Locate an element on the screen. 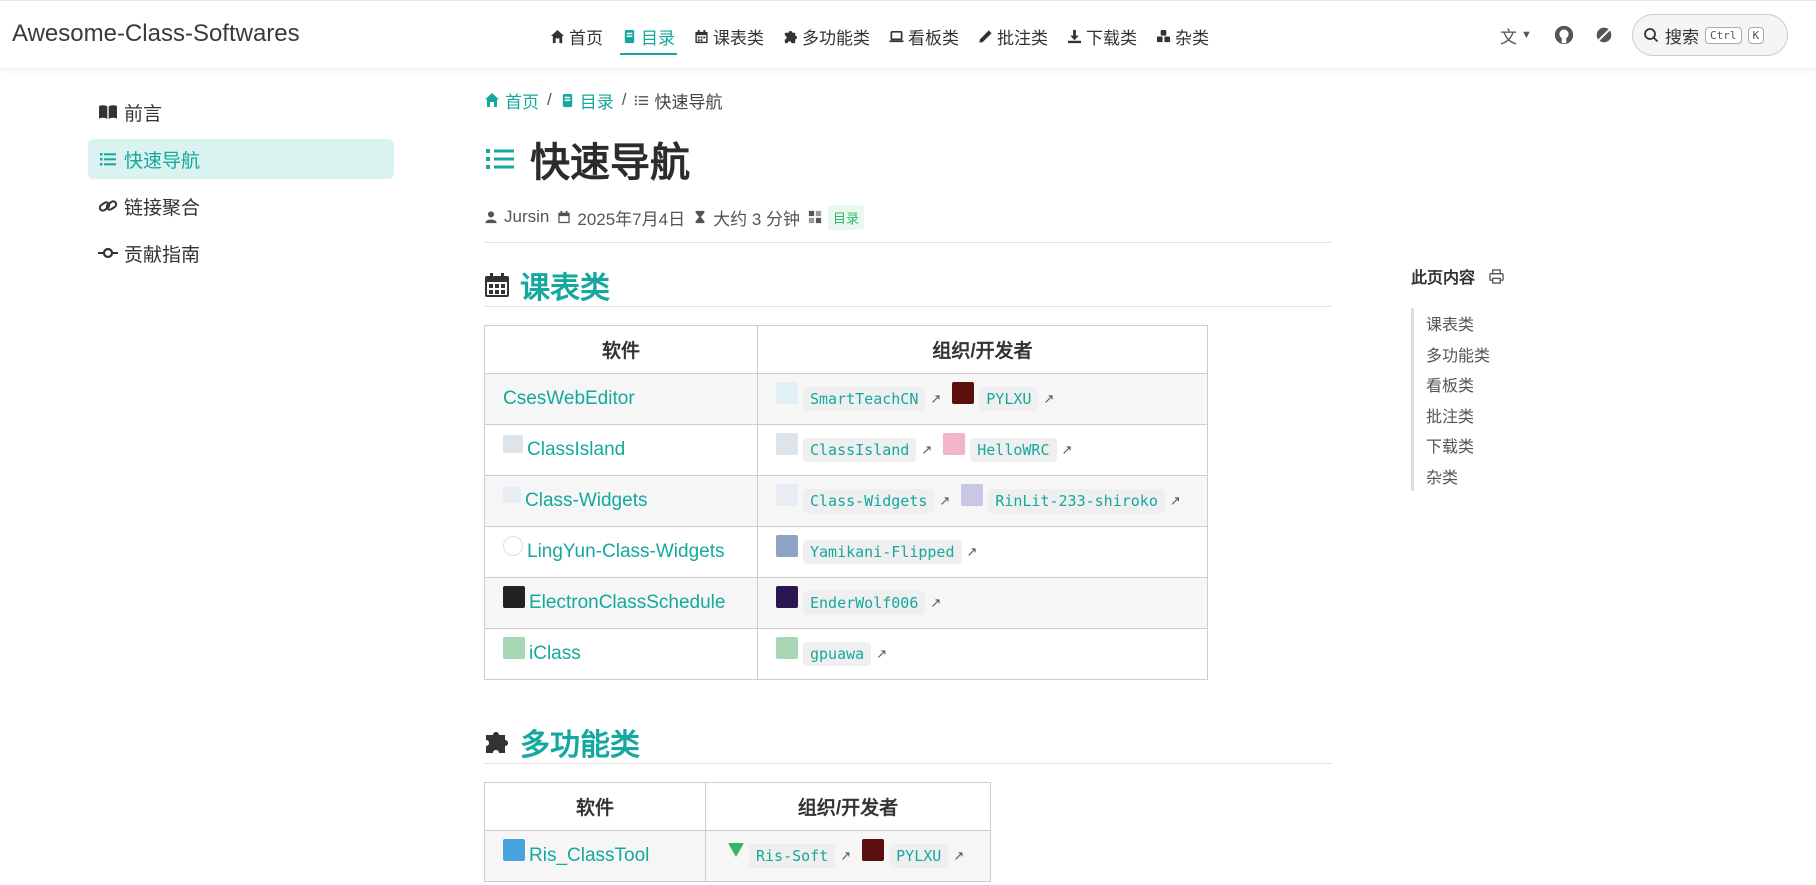 The height and width of the screenshot is (885, 1816). toc-item: 批注类 is located at coordinates (1518, 415).